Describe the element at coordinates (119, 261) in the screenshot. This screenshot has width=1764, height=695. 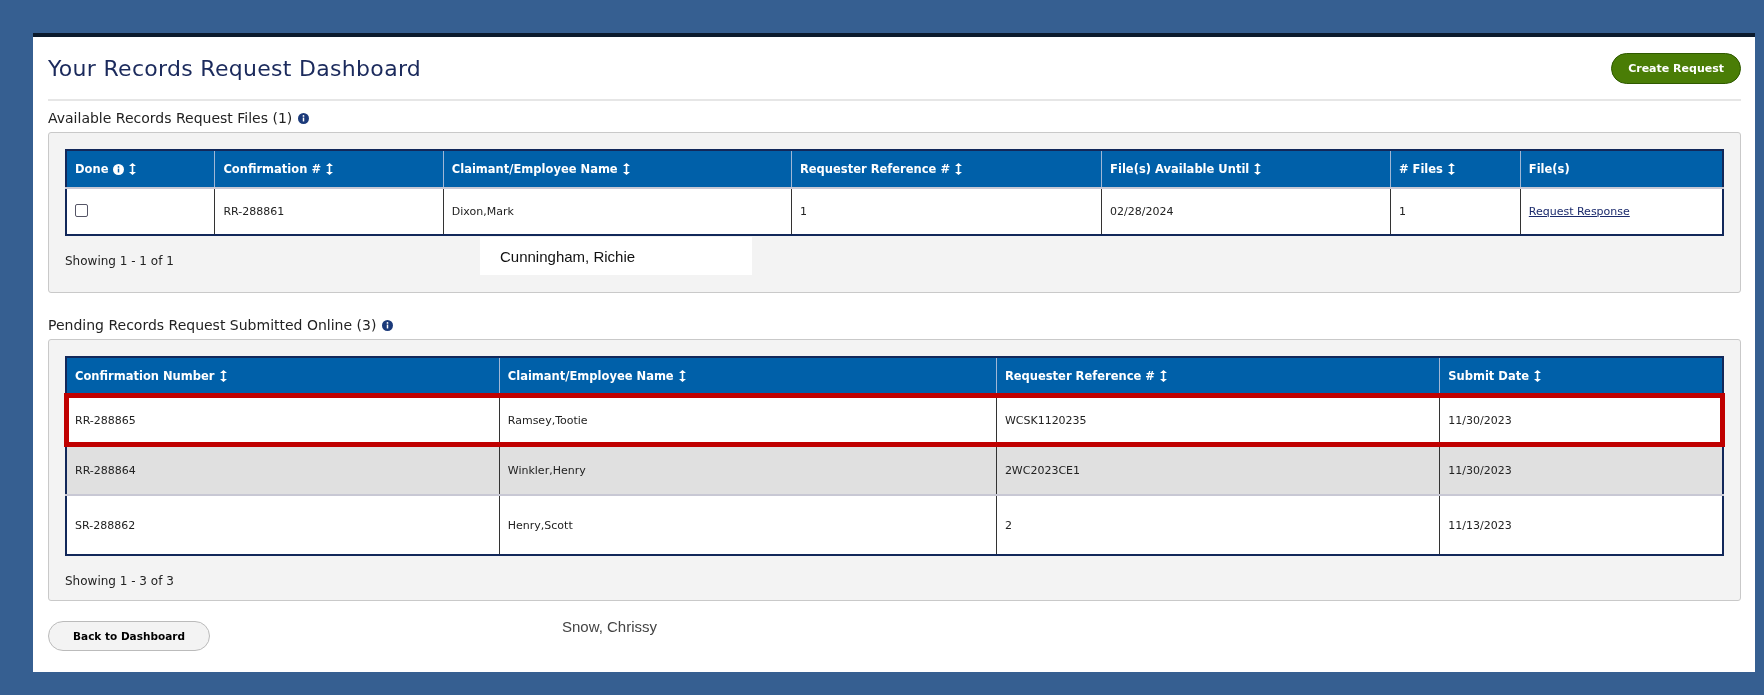
I see `pagination-summary: Showing 1 - 1 of 1` at that location.